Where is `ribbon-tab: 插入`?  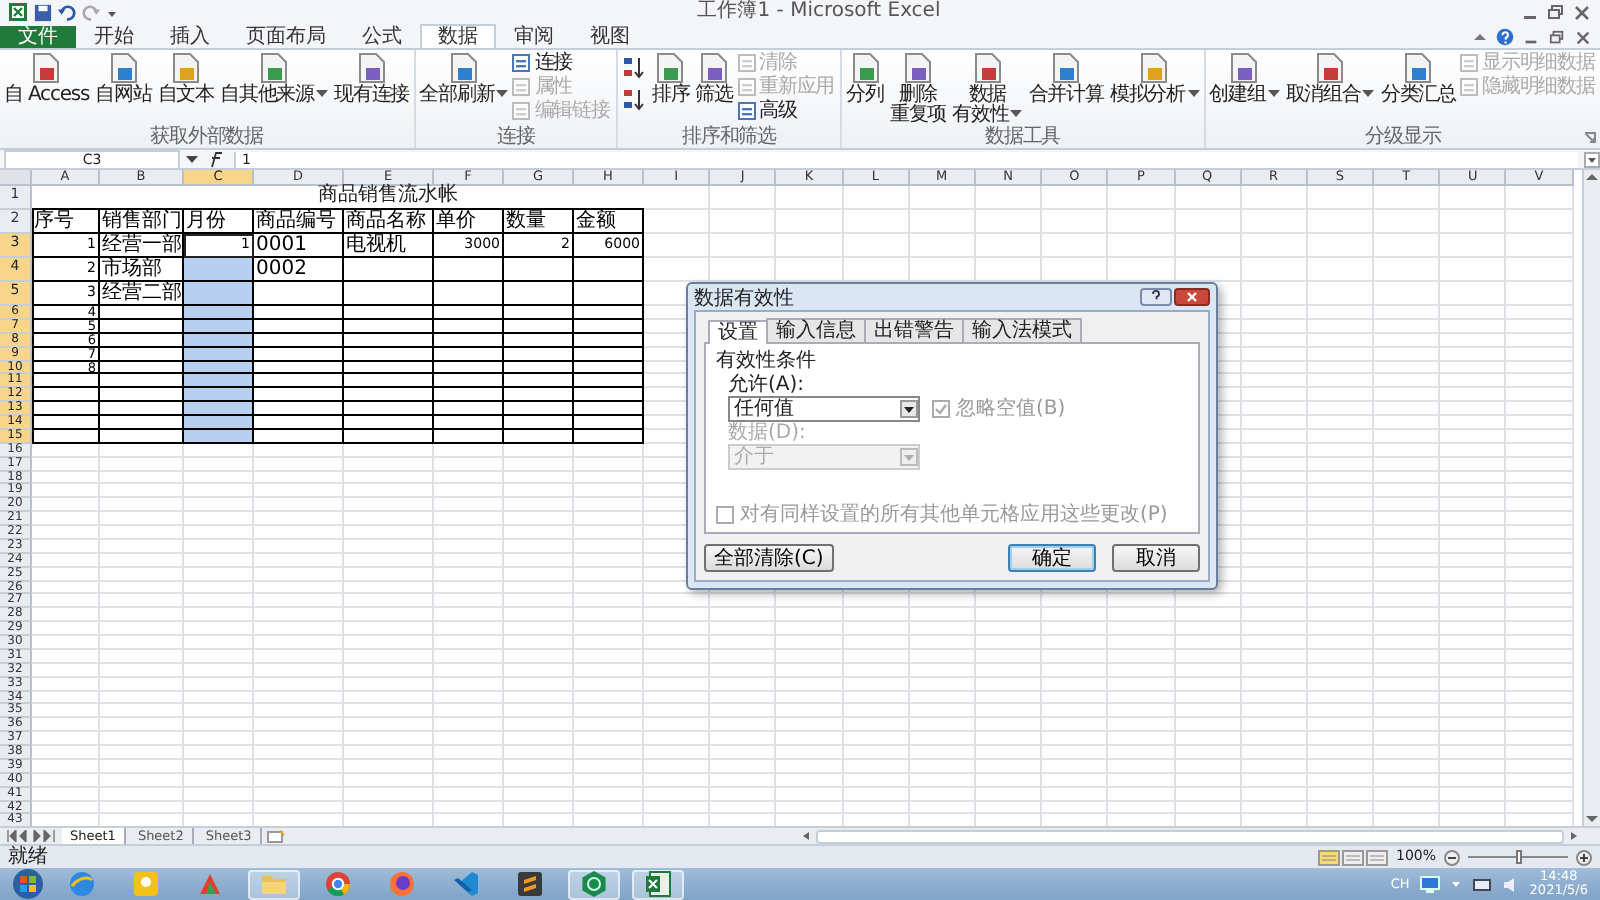
ribbon-tab: 插入 is located at coordinates (190, 36).